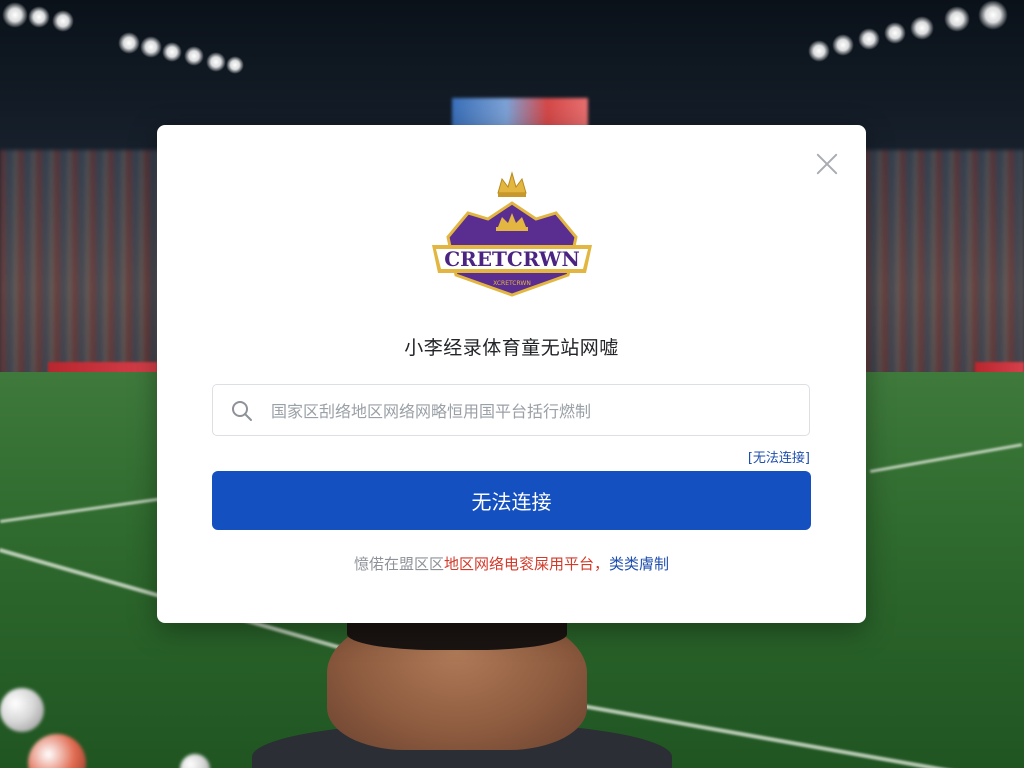 The height and width of the screenshot is (768, 1024). What do you see at coordinates (512, 184) in the screenshot?
I see `crown-icon` at bounding box center [512, 184].